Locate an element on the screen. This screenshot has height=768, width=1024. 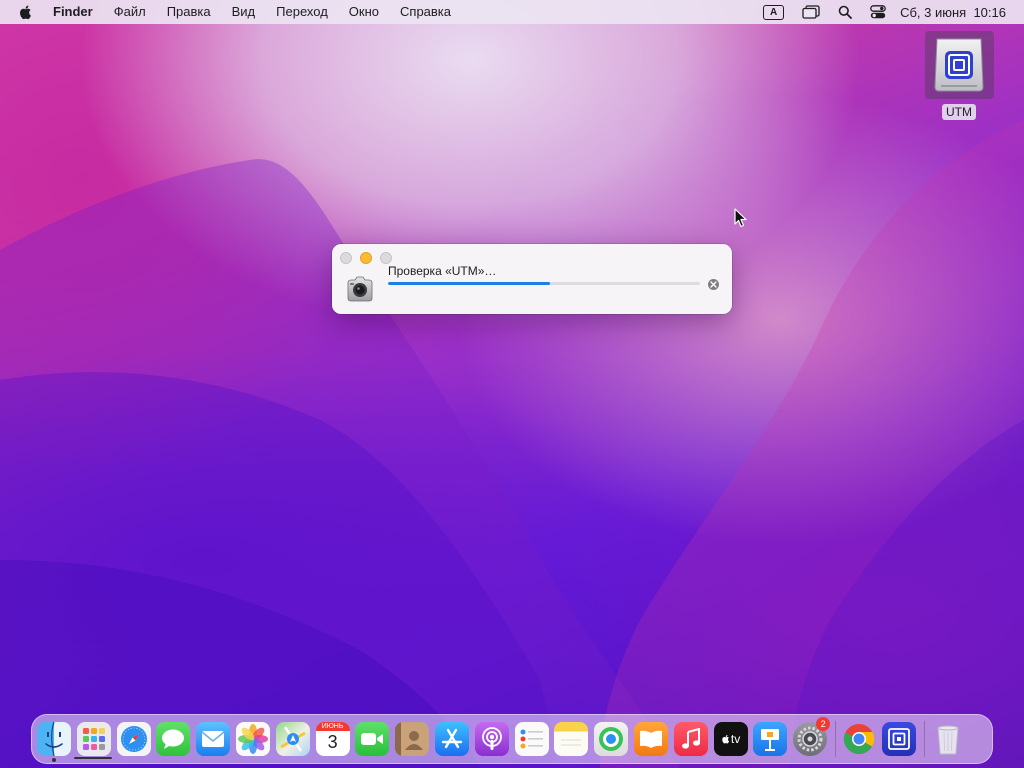
facetime-icon is located at coordinates (372, 739).